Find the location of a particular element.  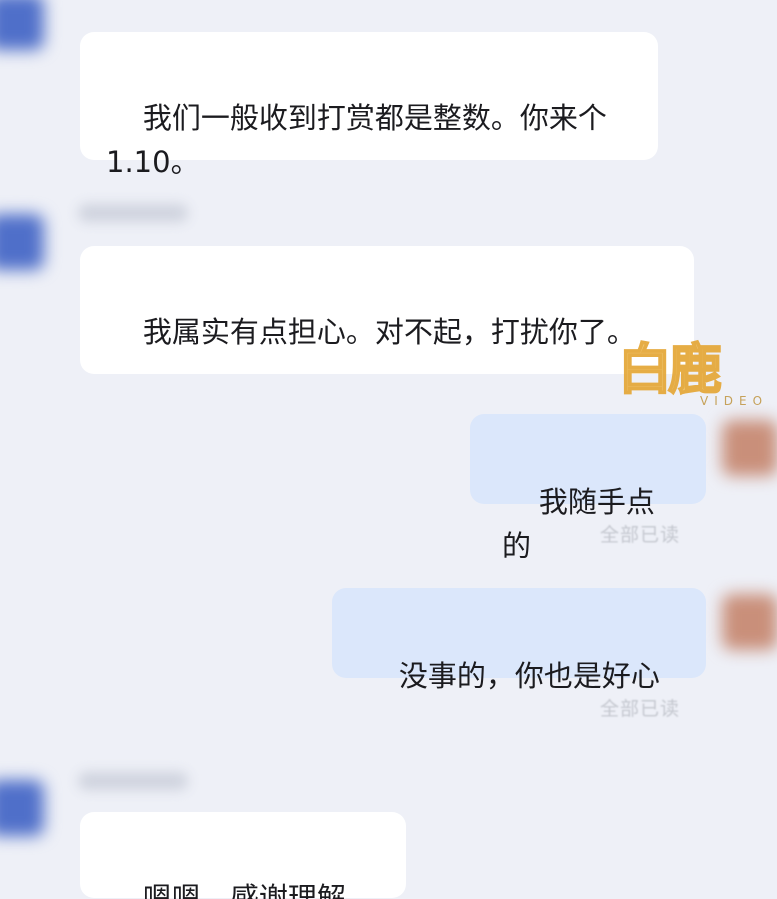

incoming-message-bubble: 嗯嗯，感谢理解。 is located at coordinates (243, 855).